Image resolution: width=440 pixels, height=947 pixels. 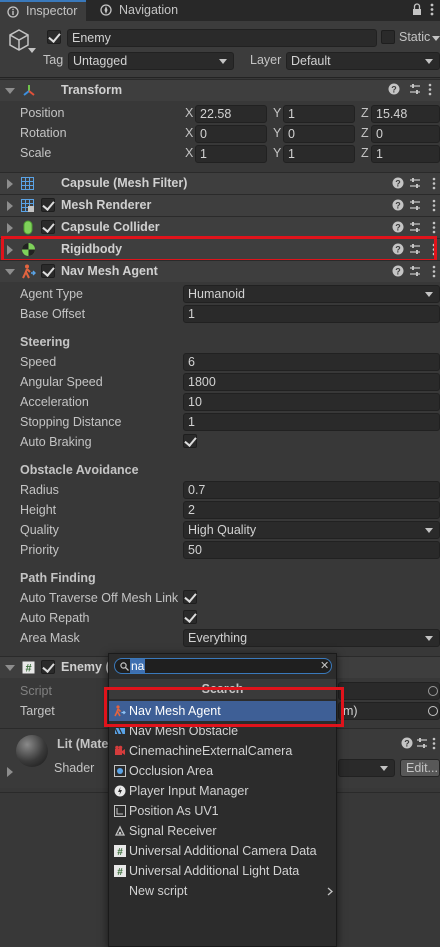 What do you see at coordinates (324, 666) in the screenshot?
I see `clear-search-icon: ✕` at bounding box center [324, 666].